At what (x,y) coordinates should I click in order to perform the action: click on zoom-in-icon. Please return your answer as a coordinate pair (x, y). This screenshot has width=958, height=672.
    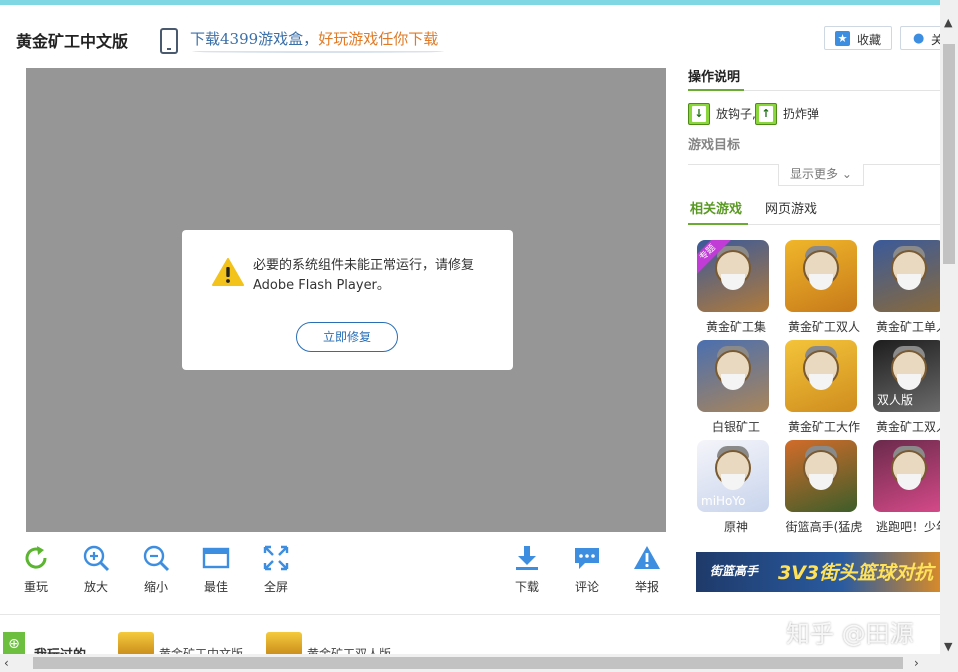
    Looking at the image, I should click on (96, 558).